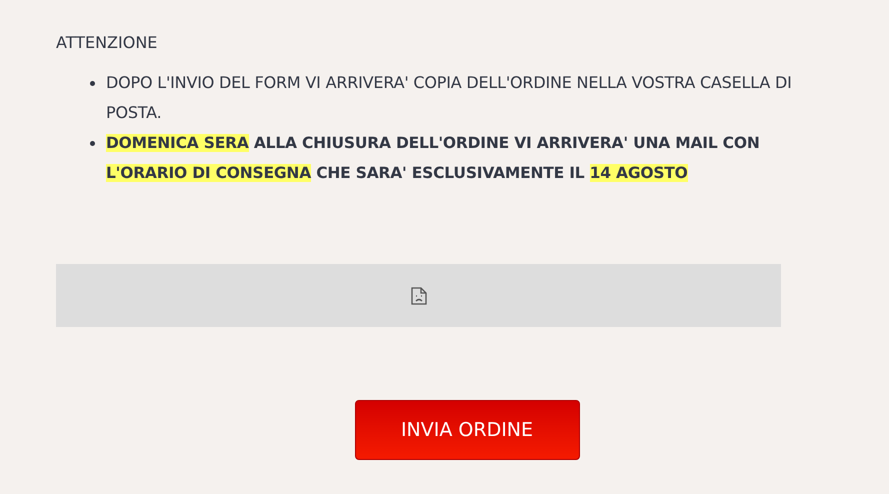 The width and height of the screenshot is (889, 494). What do you see at coordinates (467, 430) in the screenshot?
I see `submit-order-button: INVIA ORDINE` at bounding box center [467, 430].